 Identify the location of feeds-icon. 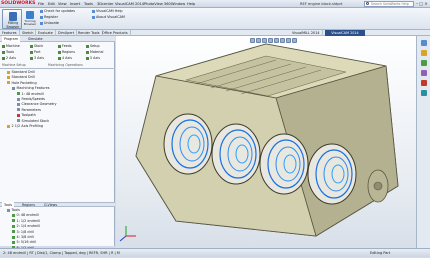
(59, 46).